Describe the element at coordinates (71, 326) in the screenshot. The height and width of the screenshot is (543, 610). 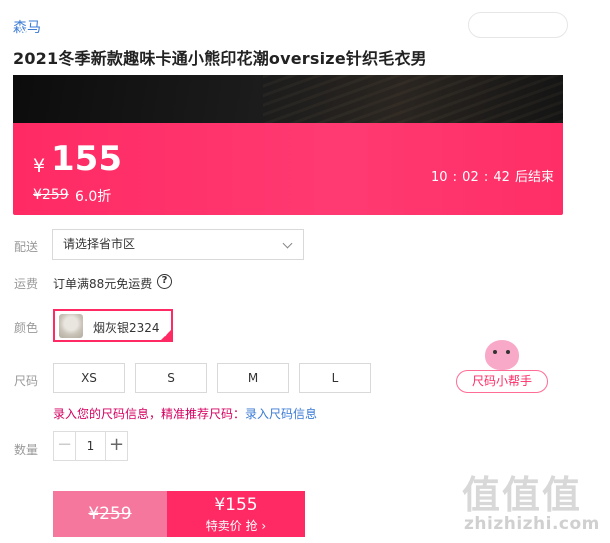
I see `color-thumbnail` at that location.